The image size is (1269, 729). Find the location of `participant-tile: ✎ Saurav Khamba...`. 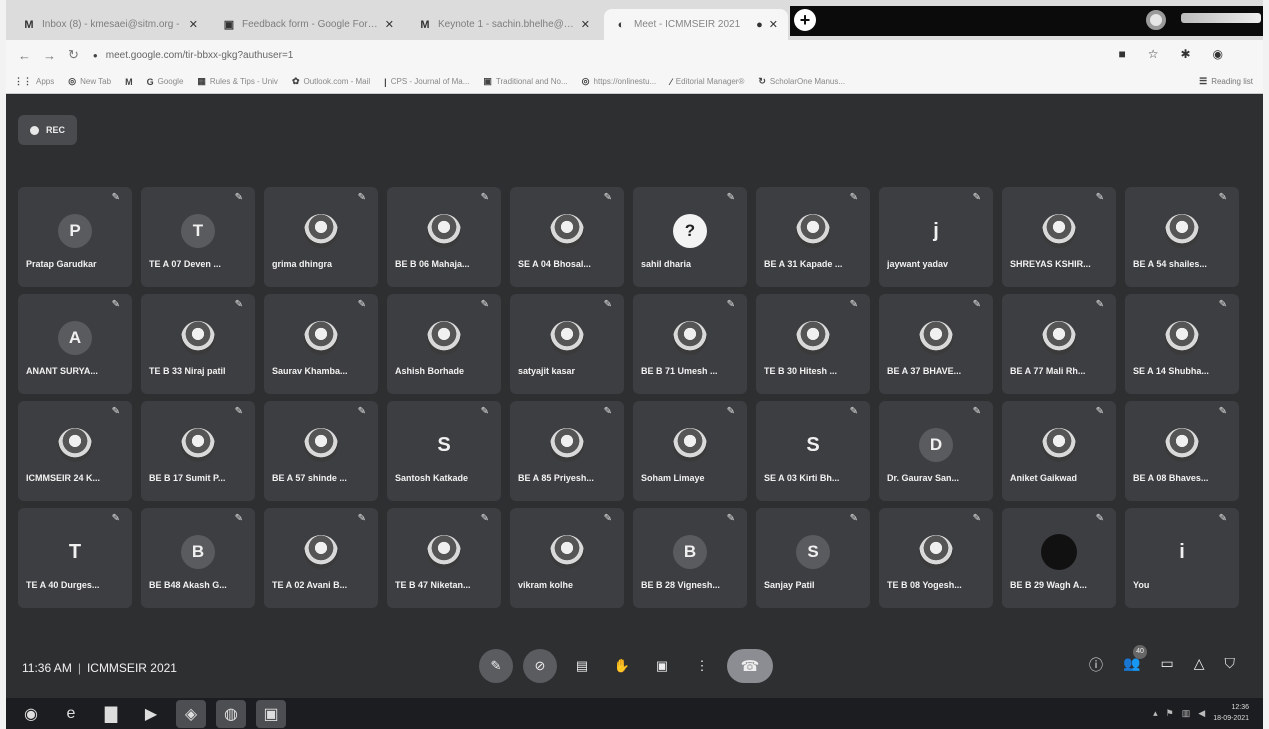

participant-tile: ✎ Saurav Khamba... is located at coordinates (321, 344).